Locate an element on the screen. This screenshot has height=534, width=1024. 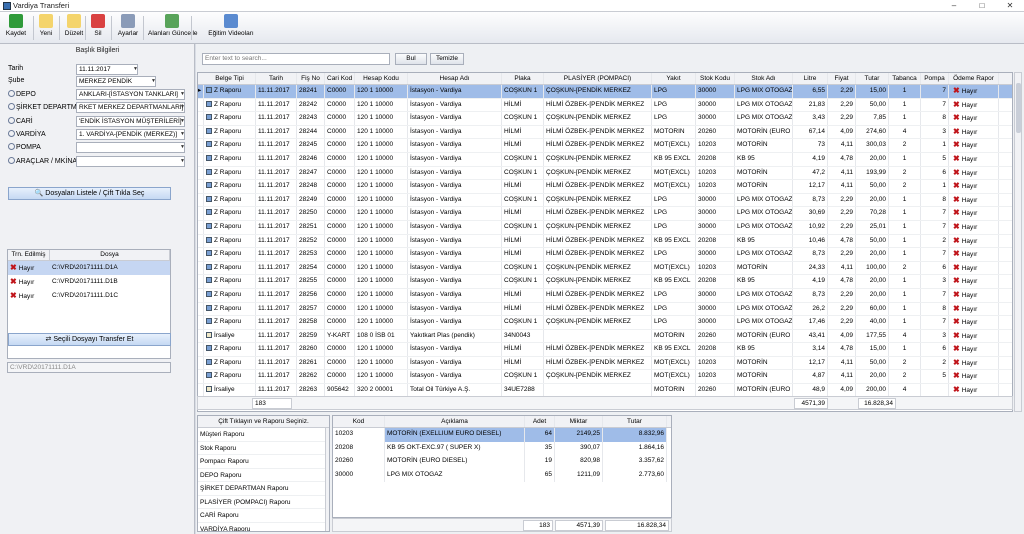
transfer-button: ⇄ Seçili Dosyayı Transfer Et is located at coordinates (89, 339).